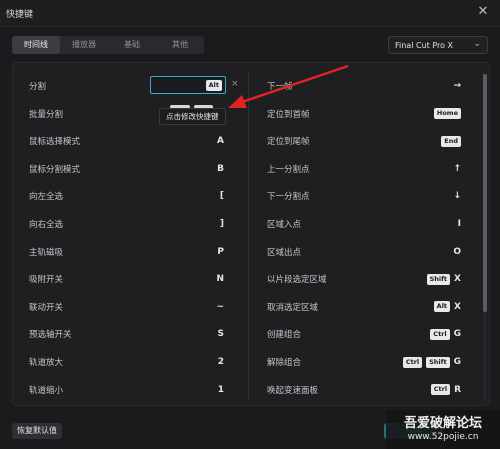 The height and width of the screenshot is (449, 500). Describe the element at coordinates (364, 334) in the screenshot. I see `right-shortcut-row: 创建组合 Ctrl G` at that location.